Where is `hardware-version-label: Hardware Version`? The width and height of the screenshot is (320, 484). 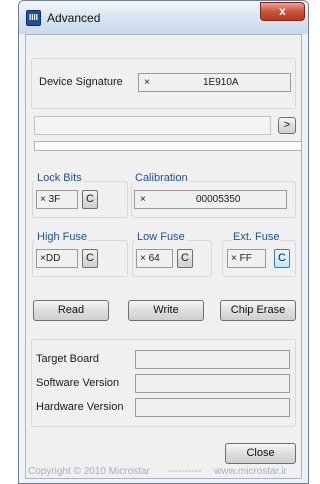 hardware-version-label: Hardware Version is located at coordinates (80, 407).